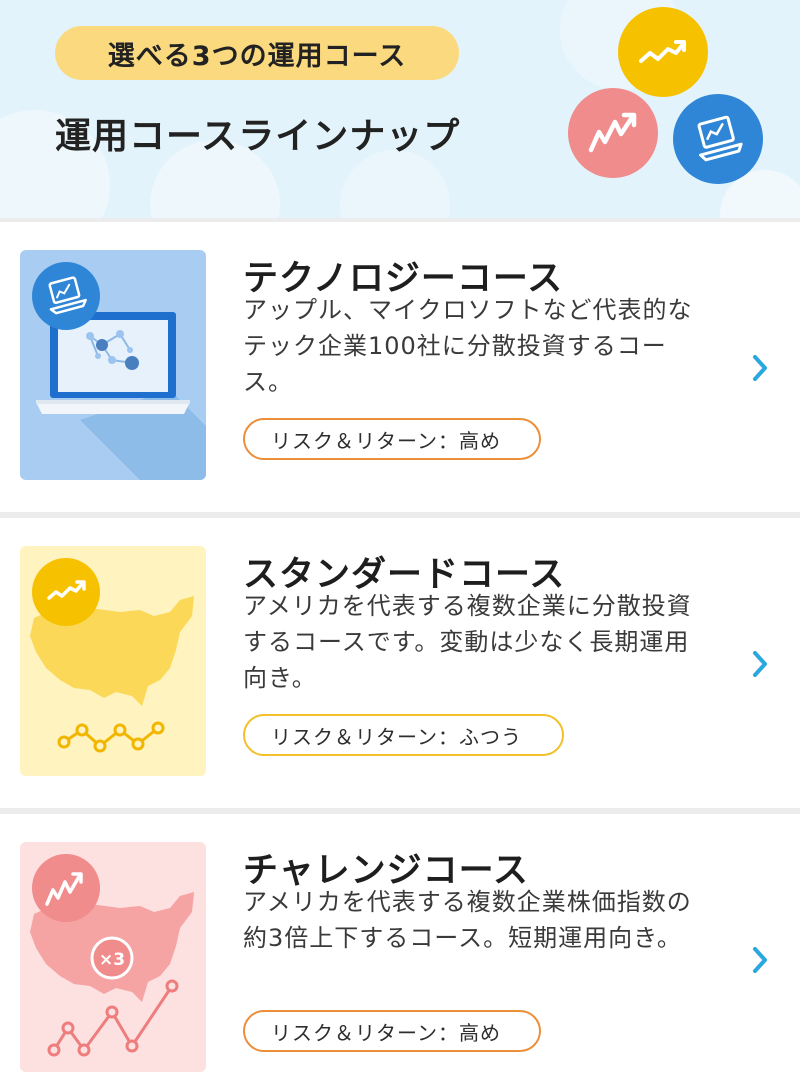 The image size is (800, 1089). I want to click on challenge-thumbnail: ×3, so click(113, 957).